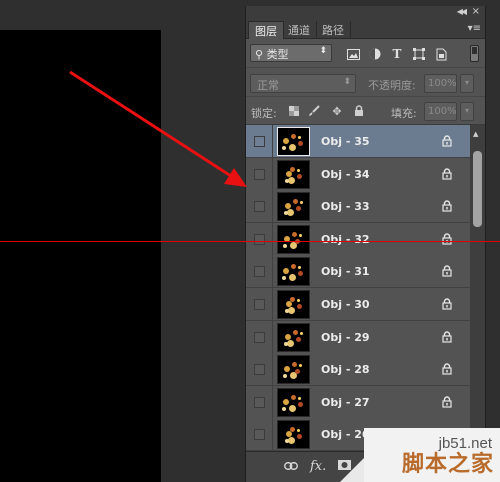 The height and width of the screenshot is (482, 500). I want to click on tab-channels: 通道, so click(299, 30).